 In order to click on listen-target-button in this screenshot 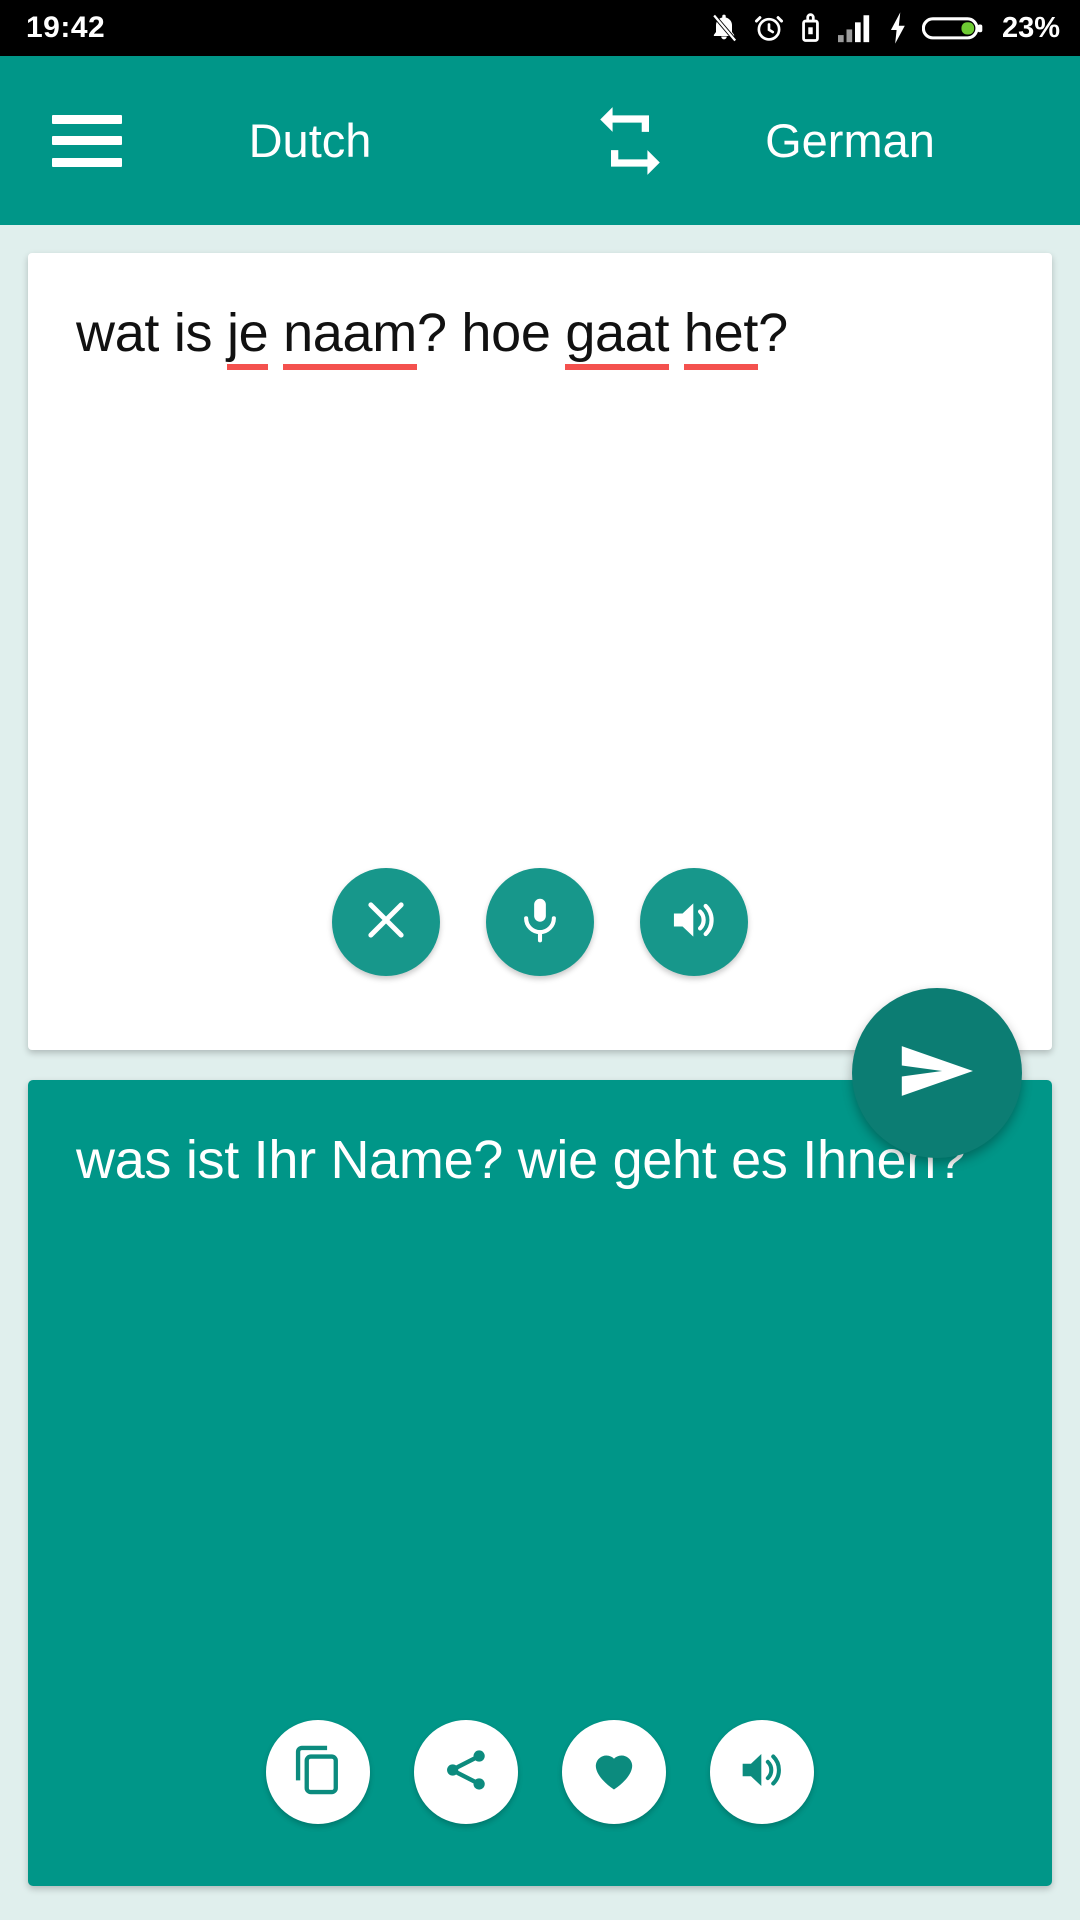, I will do `click(762, 1772)`.